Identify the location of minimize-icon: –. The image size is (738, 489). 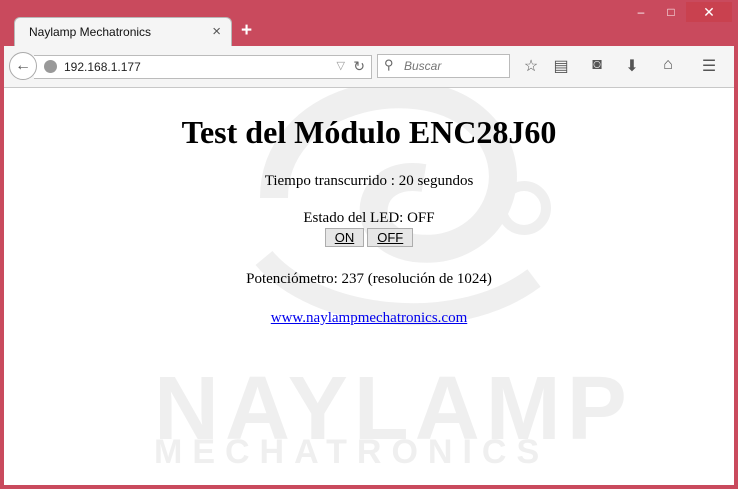
(641, 12).